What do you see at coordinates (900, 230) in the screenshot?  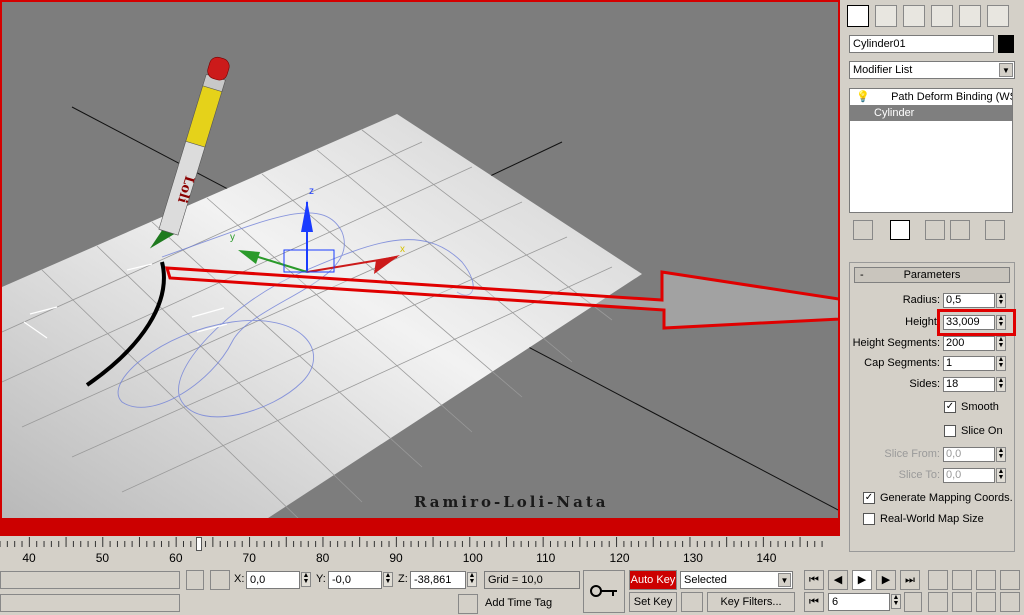 I see `show-end-result-icon` at bounding box center [900, 230].